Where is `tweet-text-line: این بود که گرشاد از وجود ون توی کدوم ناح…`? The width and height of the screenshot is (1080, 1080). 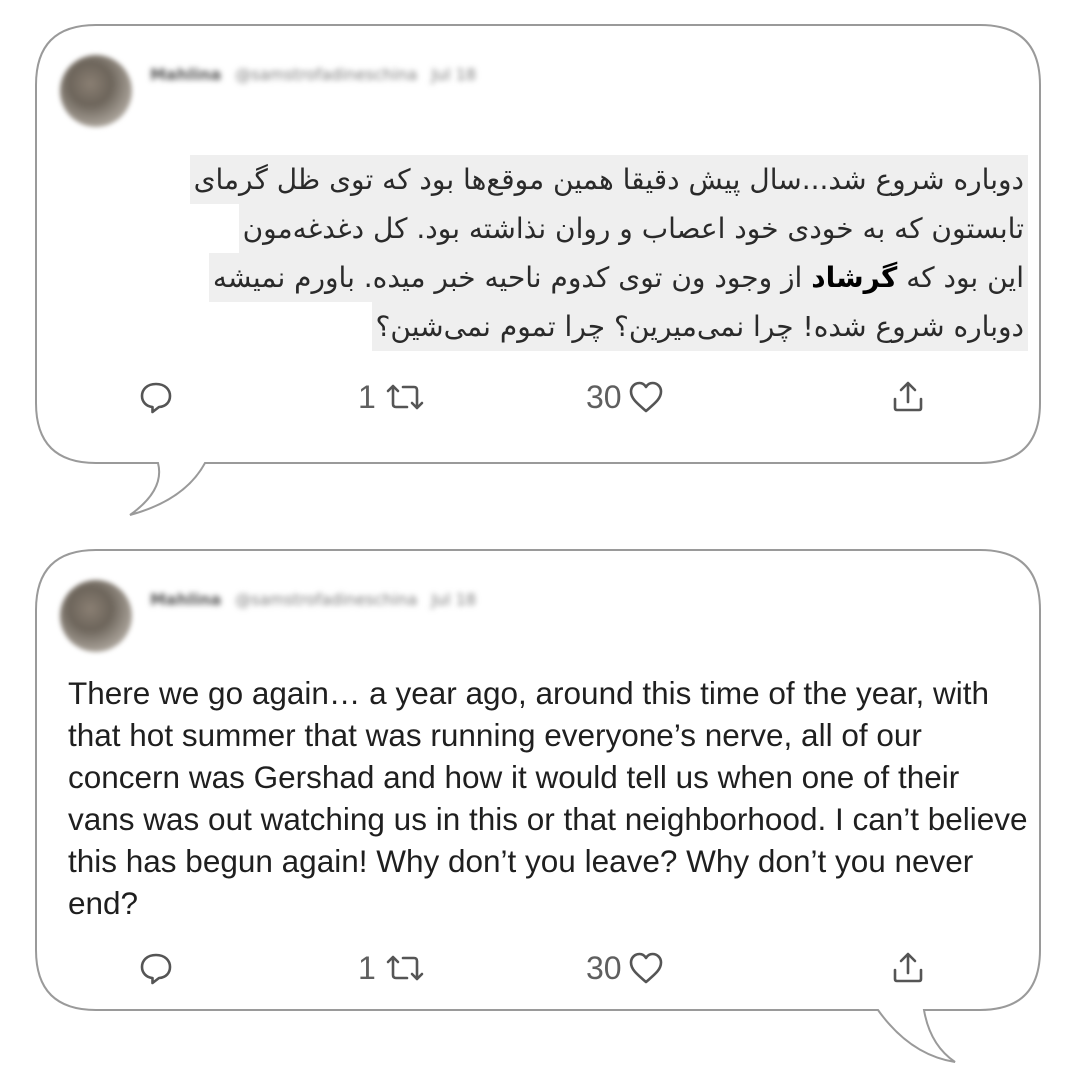 tweet-text-line: این بود که گرشاد از وجود ون توی کدوم ناح… is located at coordinates (618, 277).